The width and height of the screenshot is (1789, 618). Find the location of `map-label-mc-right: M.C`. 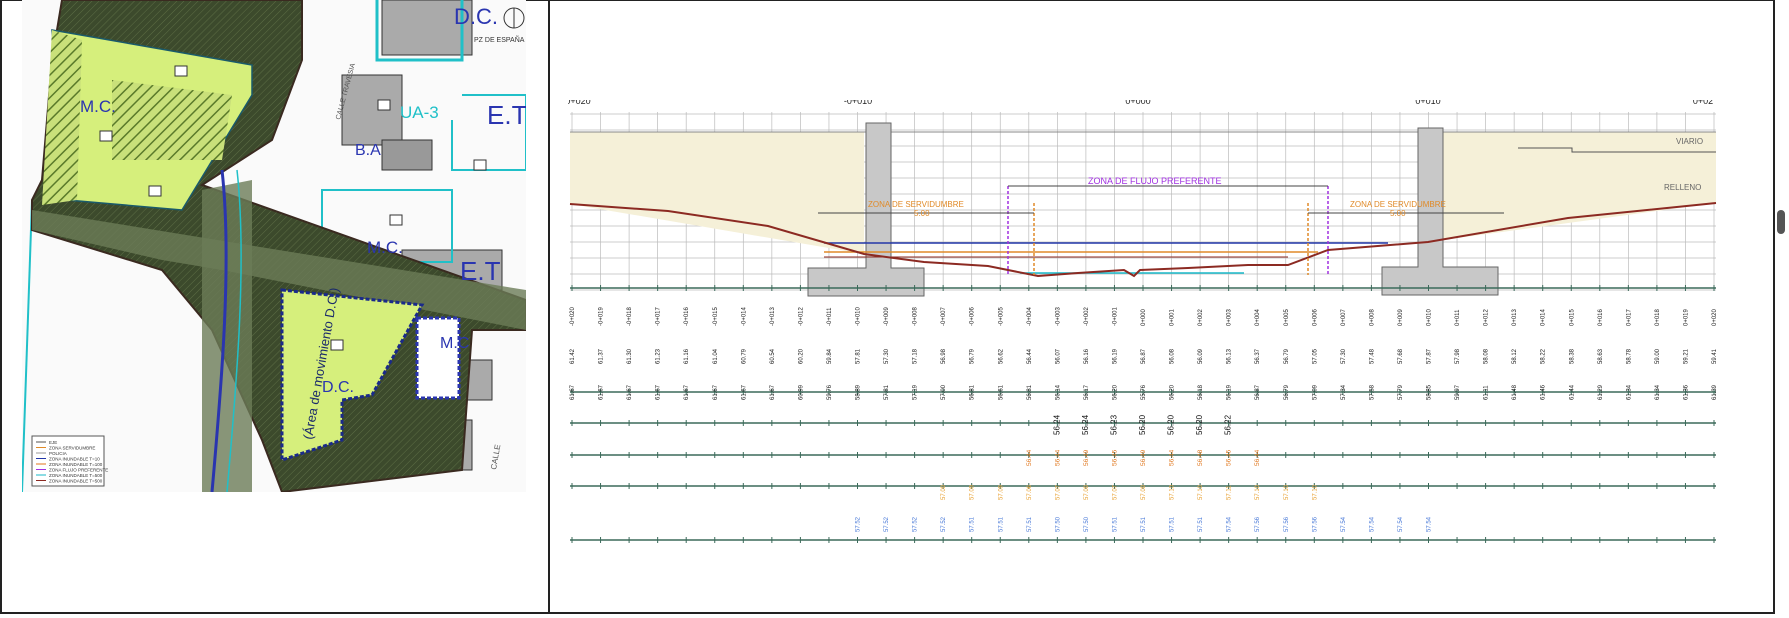

map-label-mc-right: M.C is located at coordinates (454, 343).